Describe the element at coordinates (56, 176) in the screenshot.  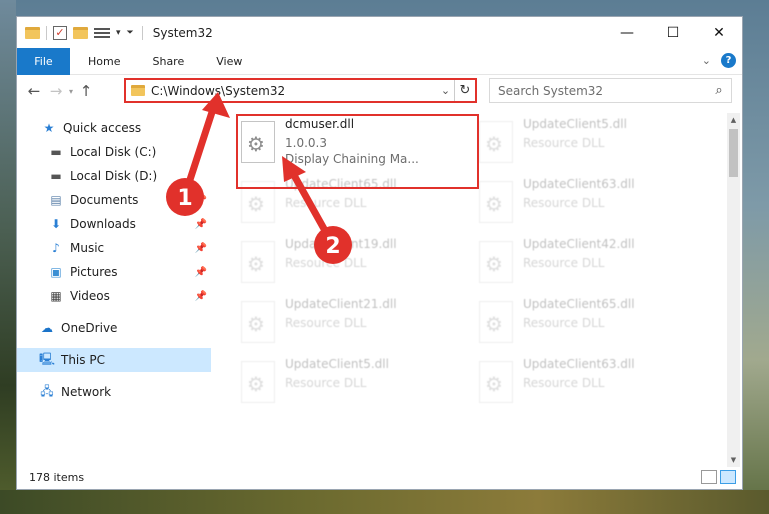
I see `drive-icon: ▬` at that location.